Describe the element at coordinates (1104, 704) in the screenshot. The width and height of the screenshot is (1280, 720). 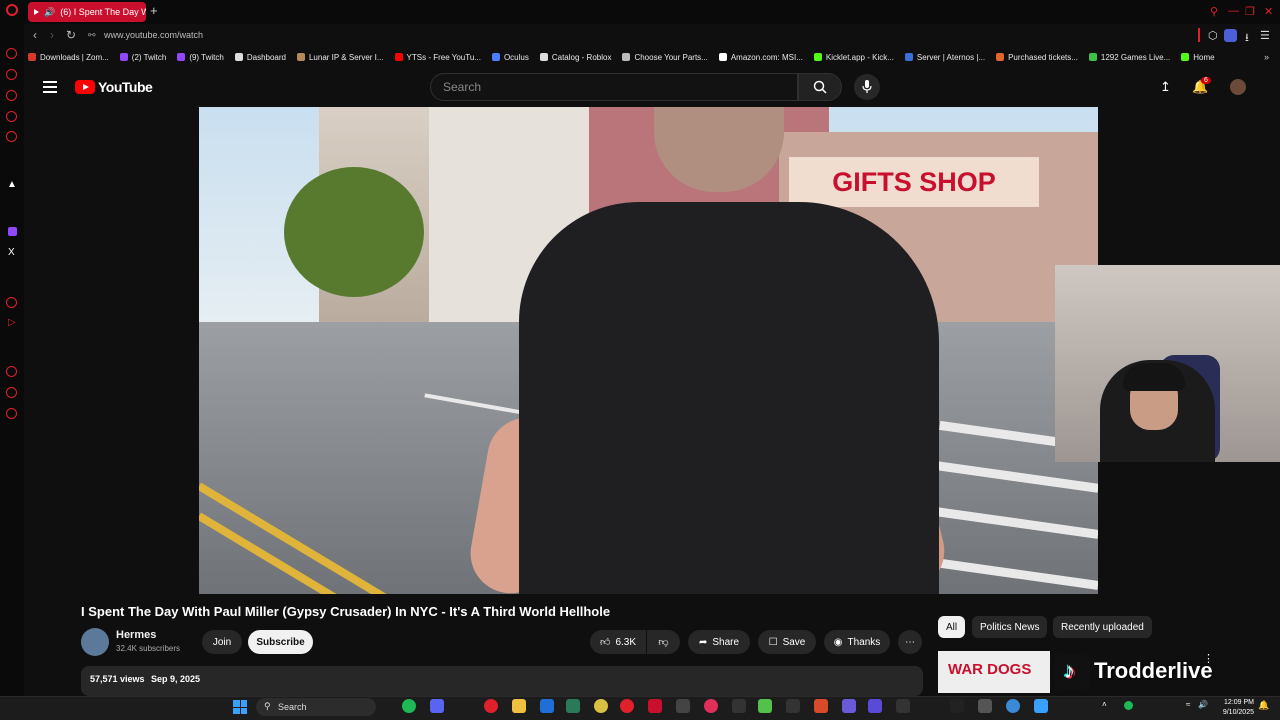
I see `tray-overflow-icon: ˄` at that location.